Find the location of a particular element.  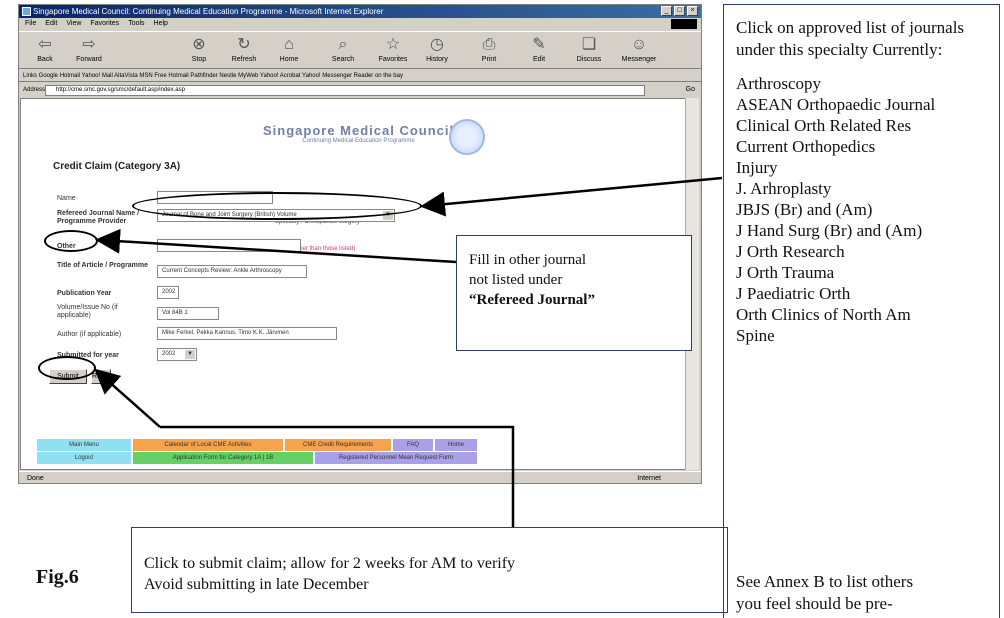

author-label: Author (if applicable) is located at coordinates (89, 334).